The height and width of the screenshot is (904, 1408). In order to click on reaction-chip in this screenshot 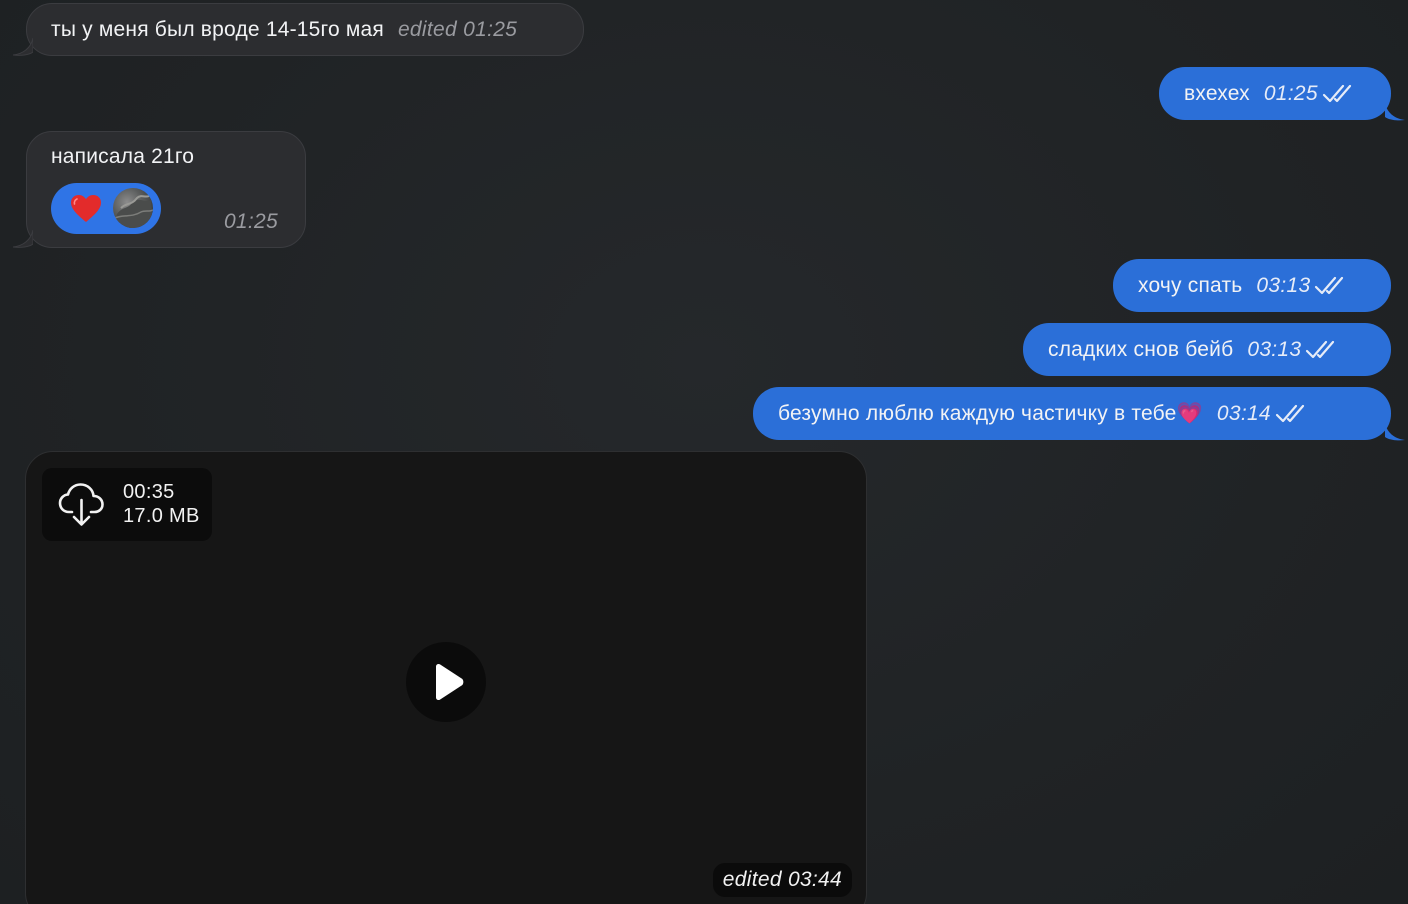, I will do `click(106, 208)`.